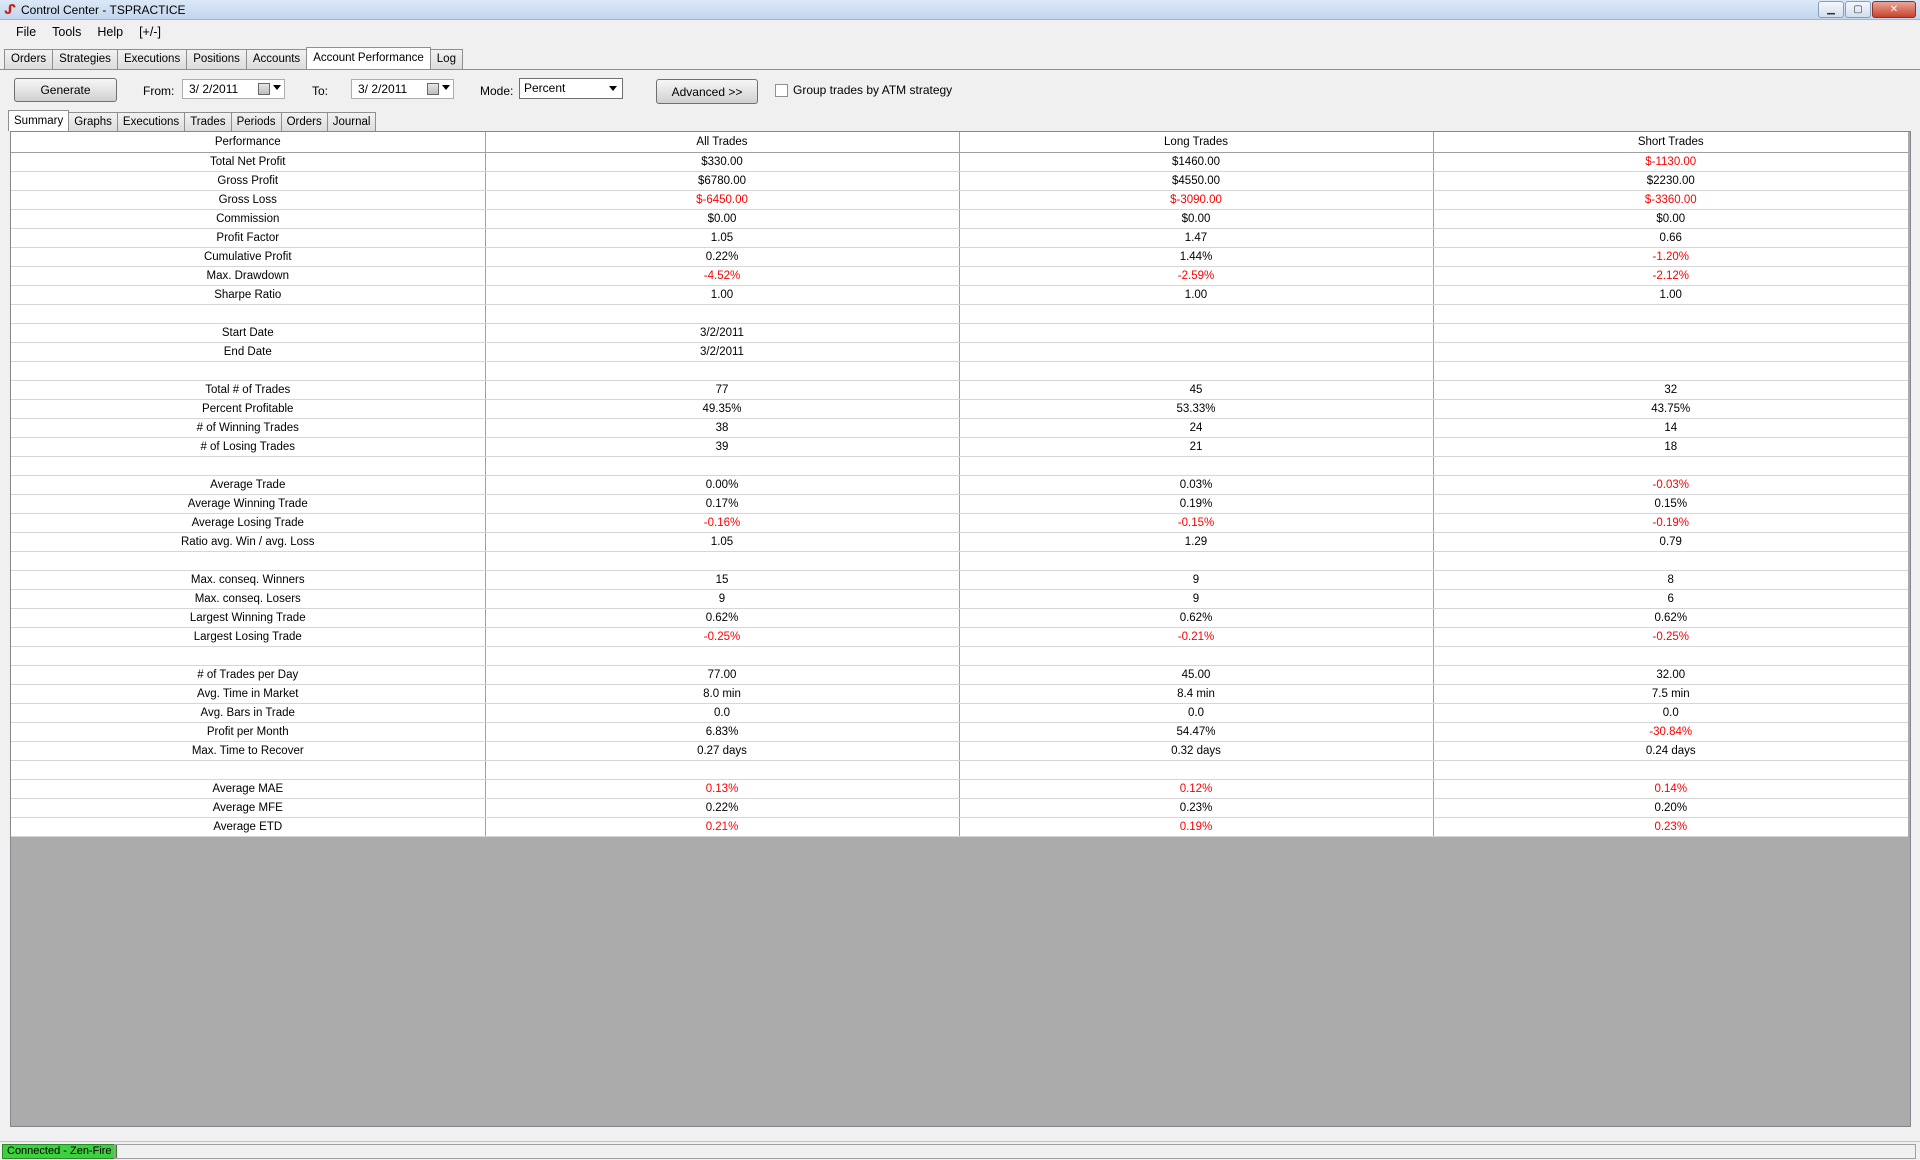 Image resolution: width=1920 pixels, height=1160 pixels. Describe the element at coordinates (93, 121) in the screenshot. I see `tab-graphs: Graphs` at that location.